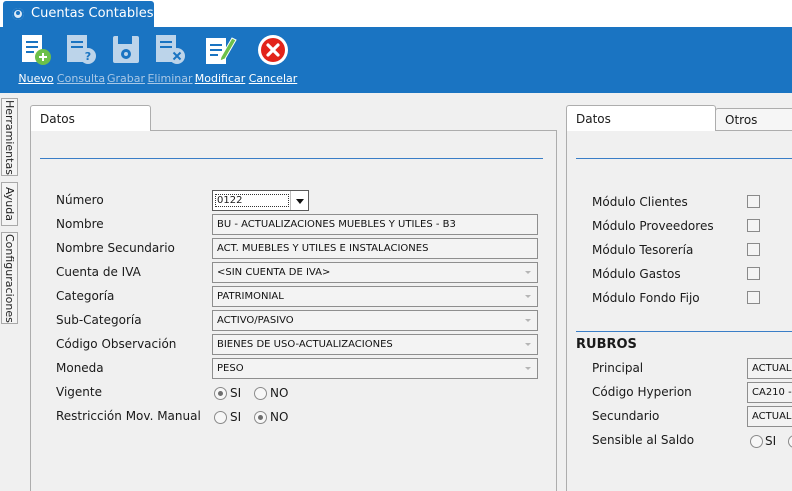 The image size is (792, 491). Describe the element at coordinates (116, 344) in the screenshot. I see `codigo-observacion-label: Código Observación` at that location.